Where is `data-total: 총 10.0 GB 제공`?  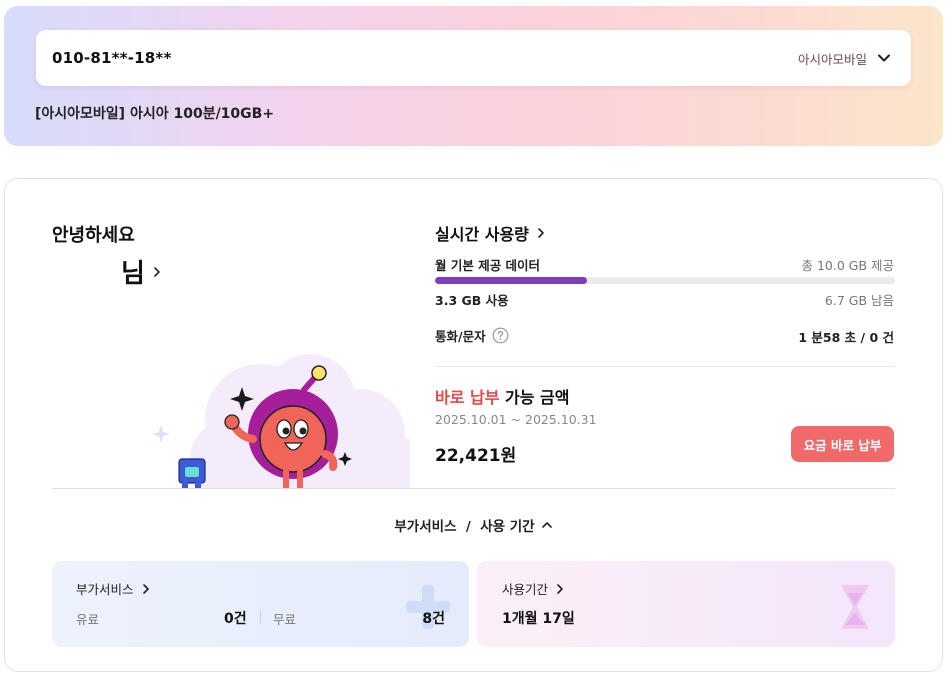 data-total: 총 10.0 GB 제공 is located at coordinates (847, 265).